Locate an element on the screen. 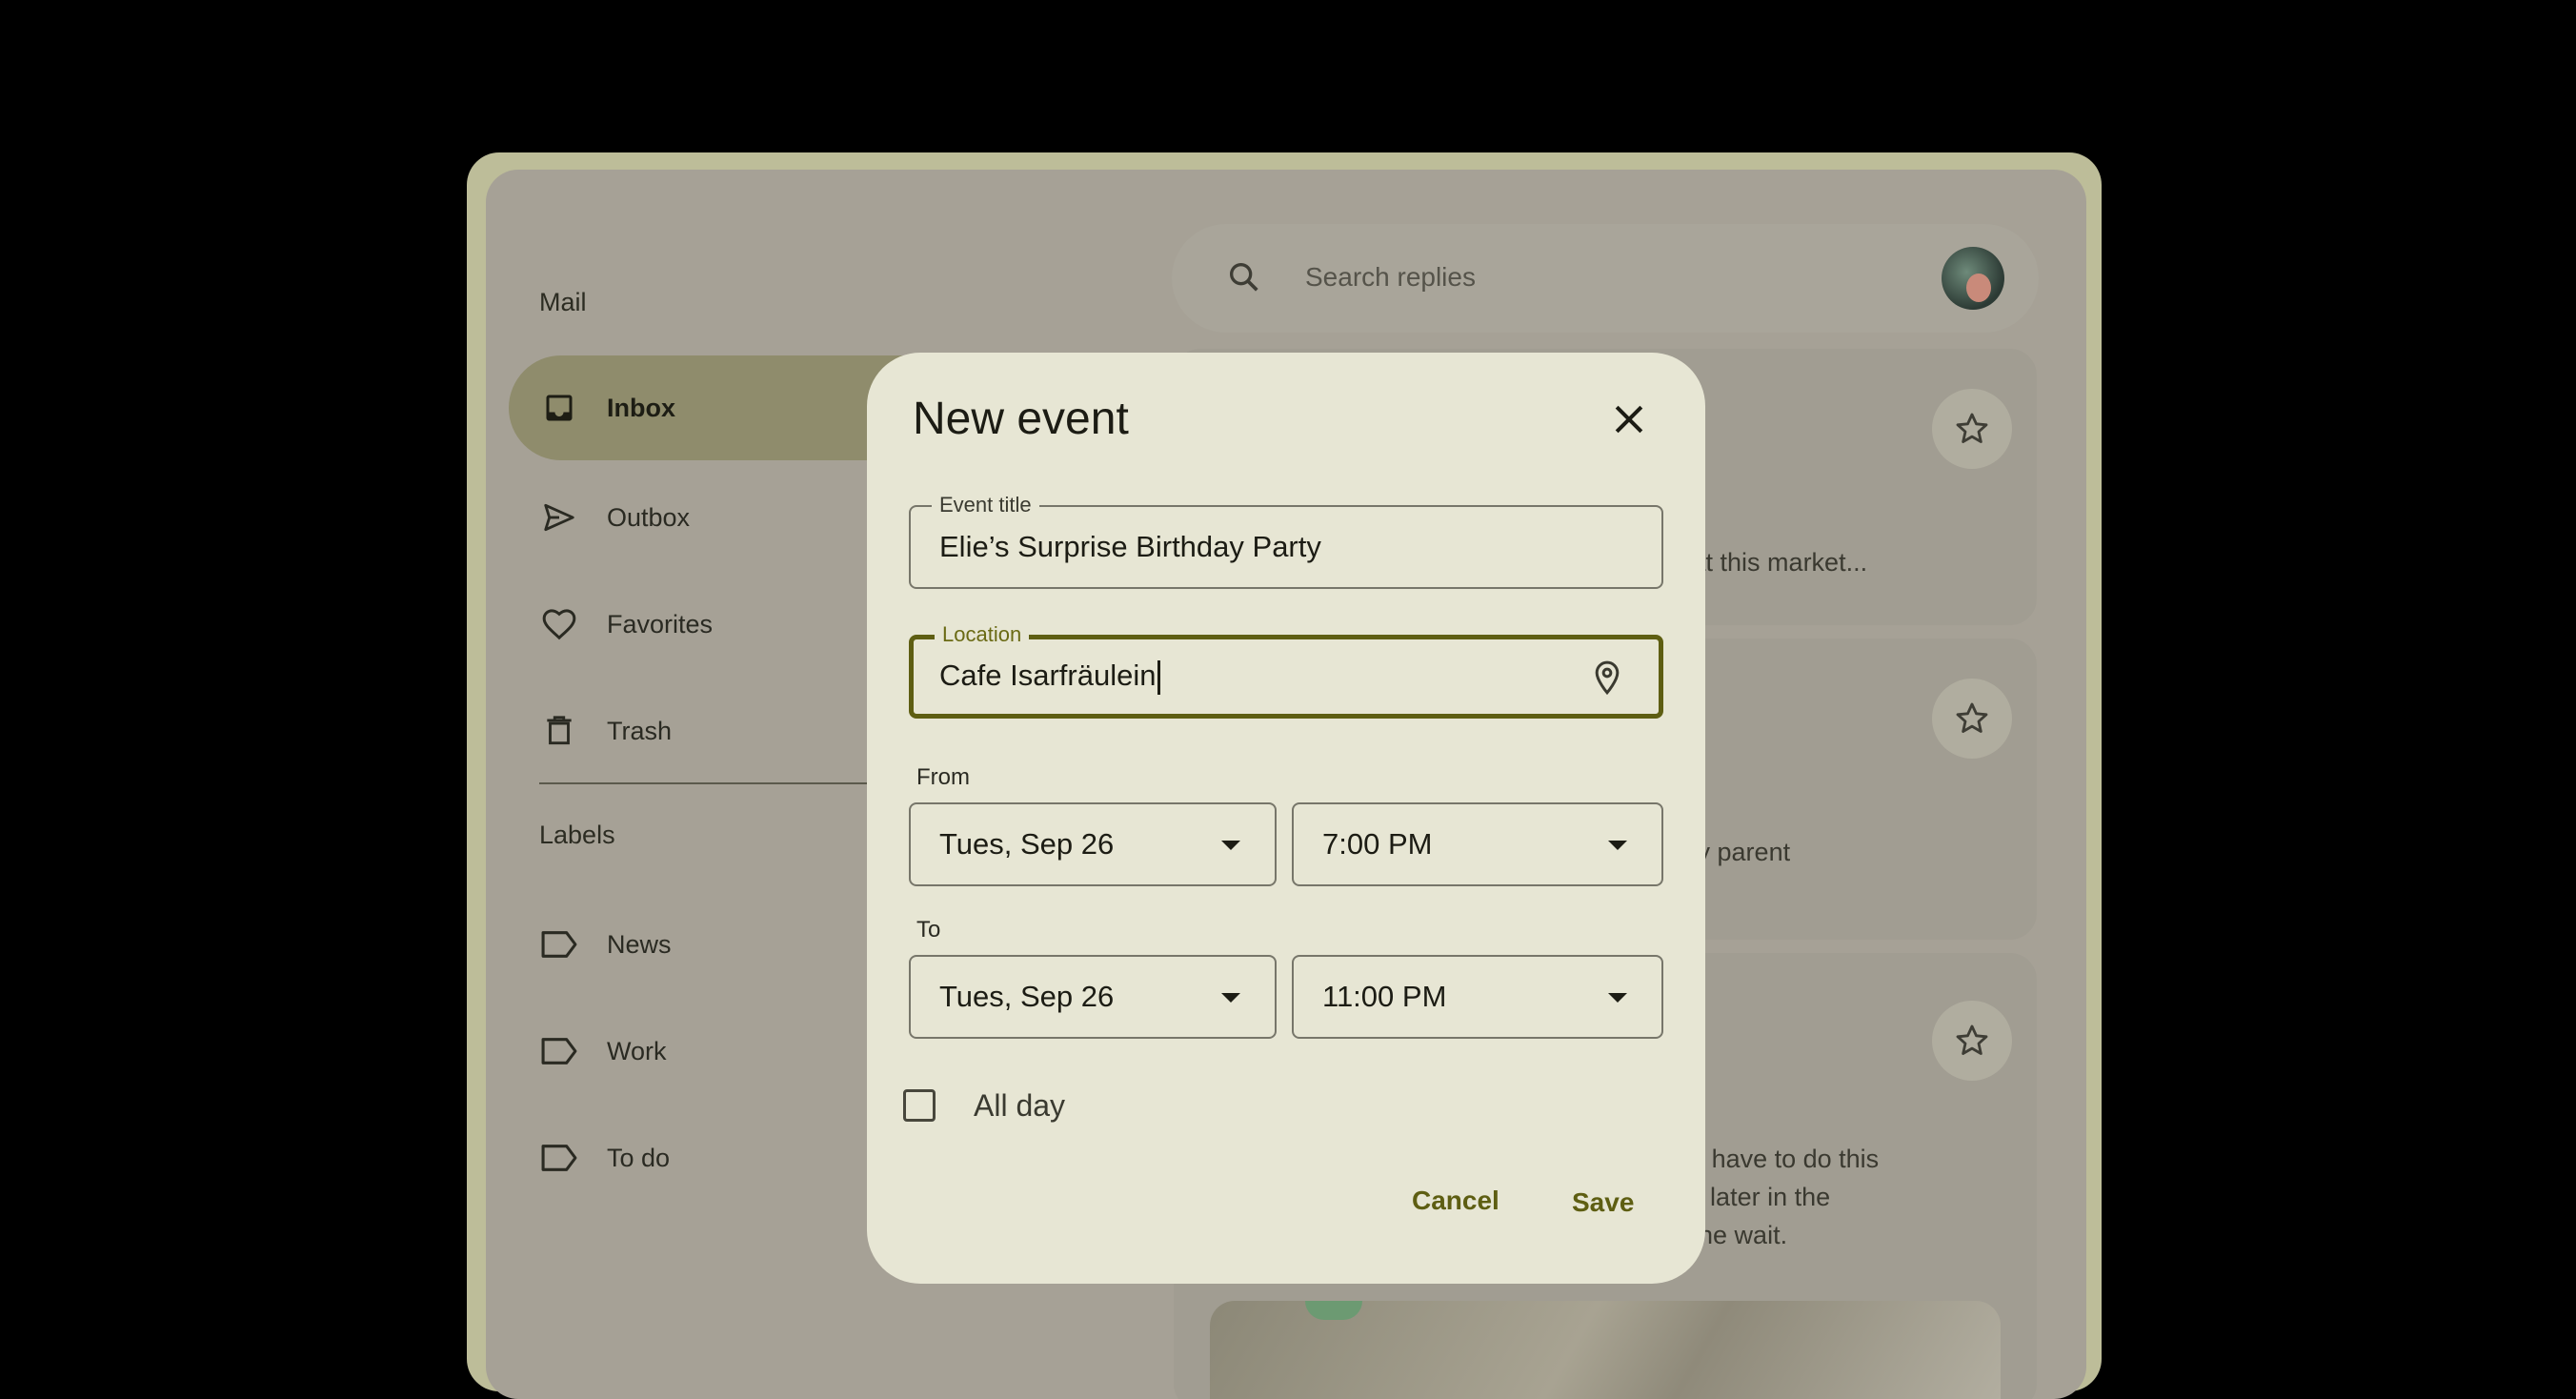 This screenshot has height=1399, width=2576. dialog-title: New event is located at coordinates (1021, 419).